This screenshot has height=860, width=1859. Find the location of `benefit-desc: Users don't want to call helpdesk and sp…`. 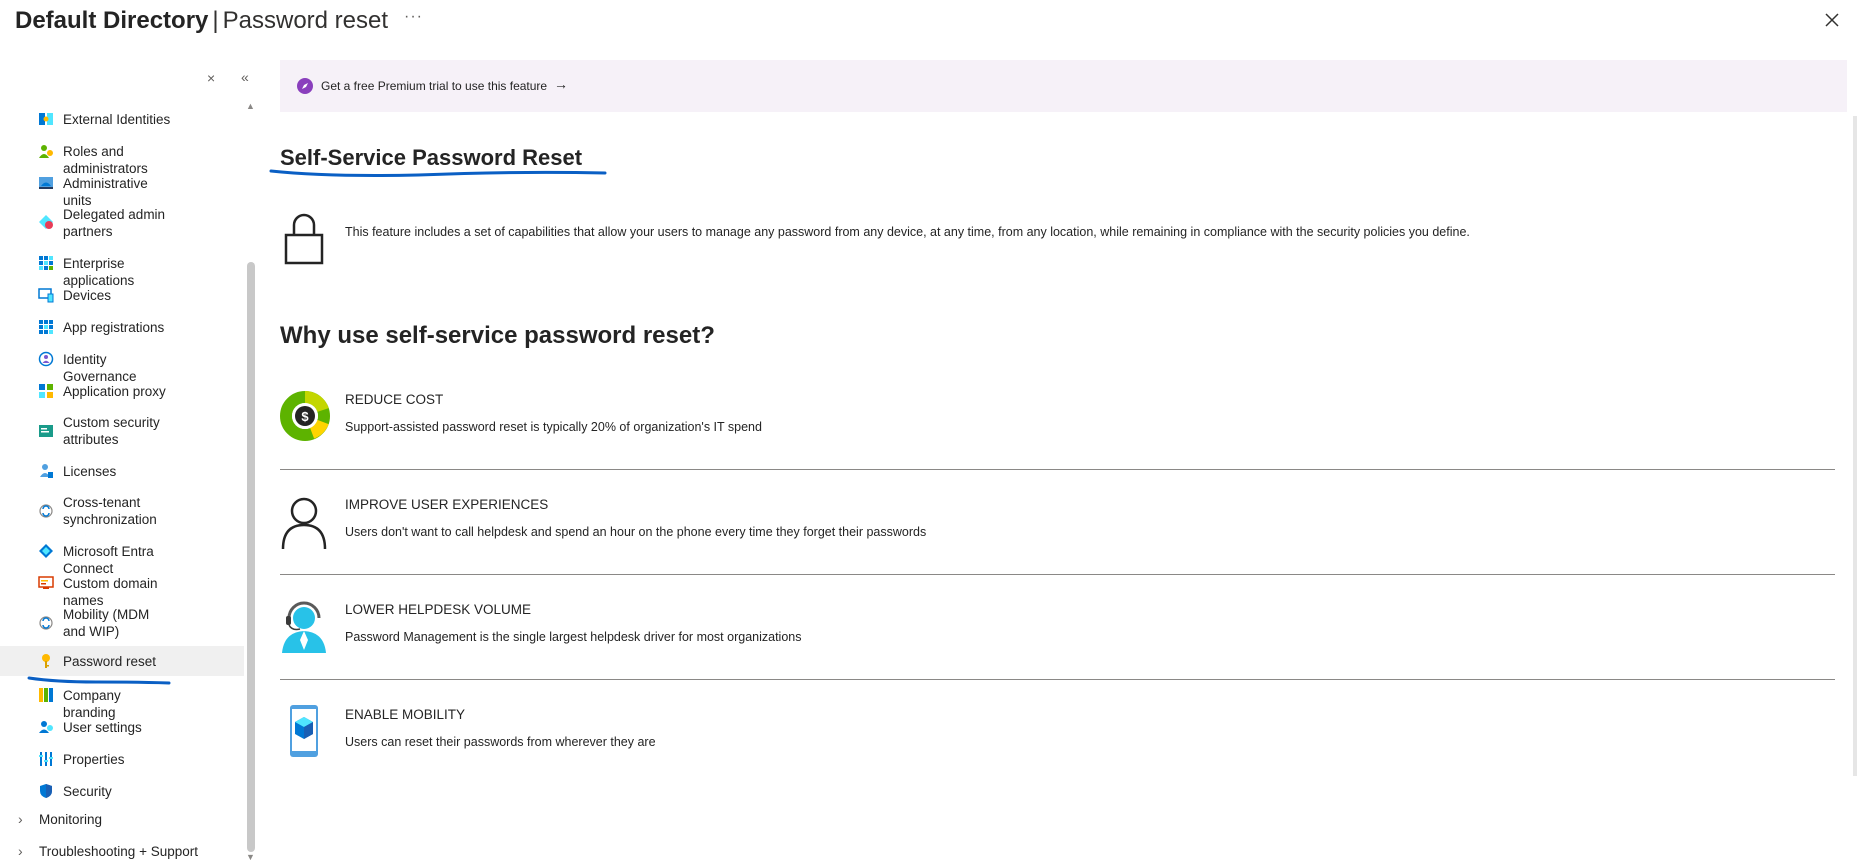

benefit-desc: Users don't want to call helpdesk and sp… is located at coordinates (636, 532).